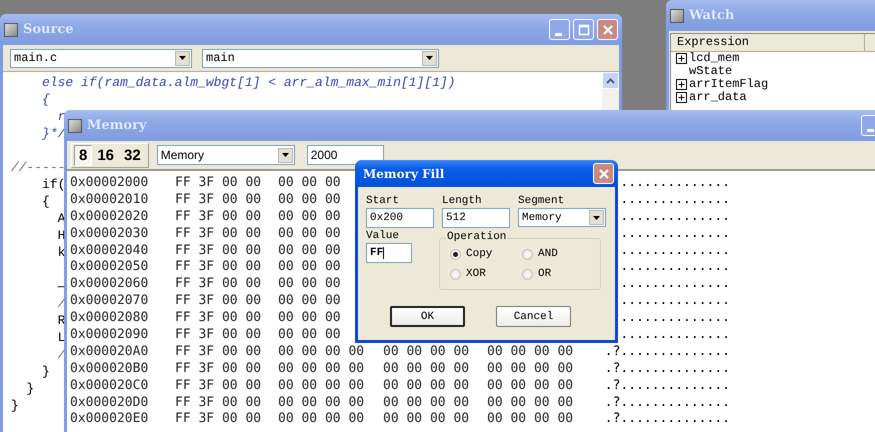 The width and height of the screenshot is (875, 432). What do you see at coordinates (533, 316) in the screenshot?
I see `dialog-button: Cancel` at bounding box center [533, 316].